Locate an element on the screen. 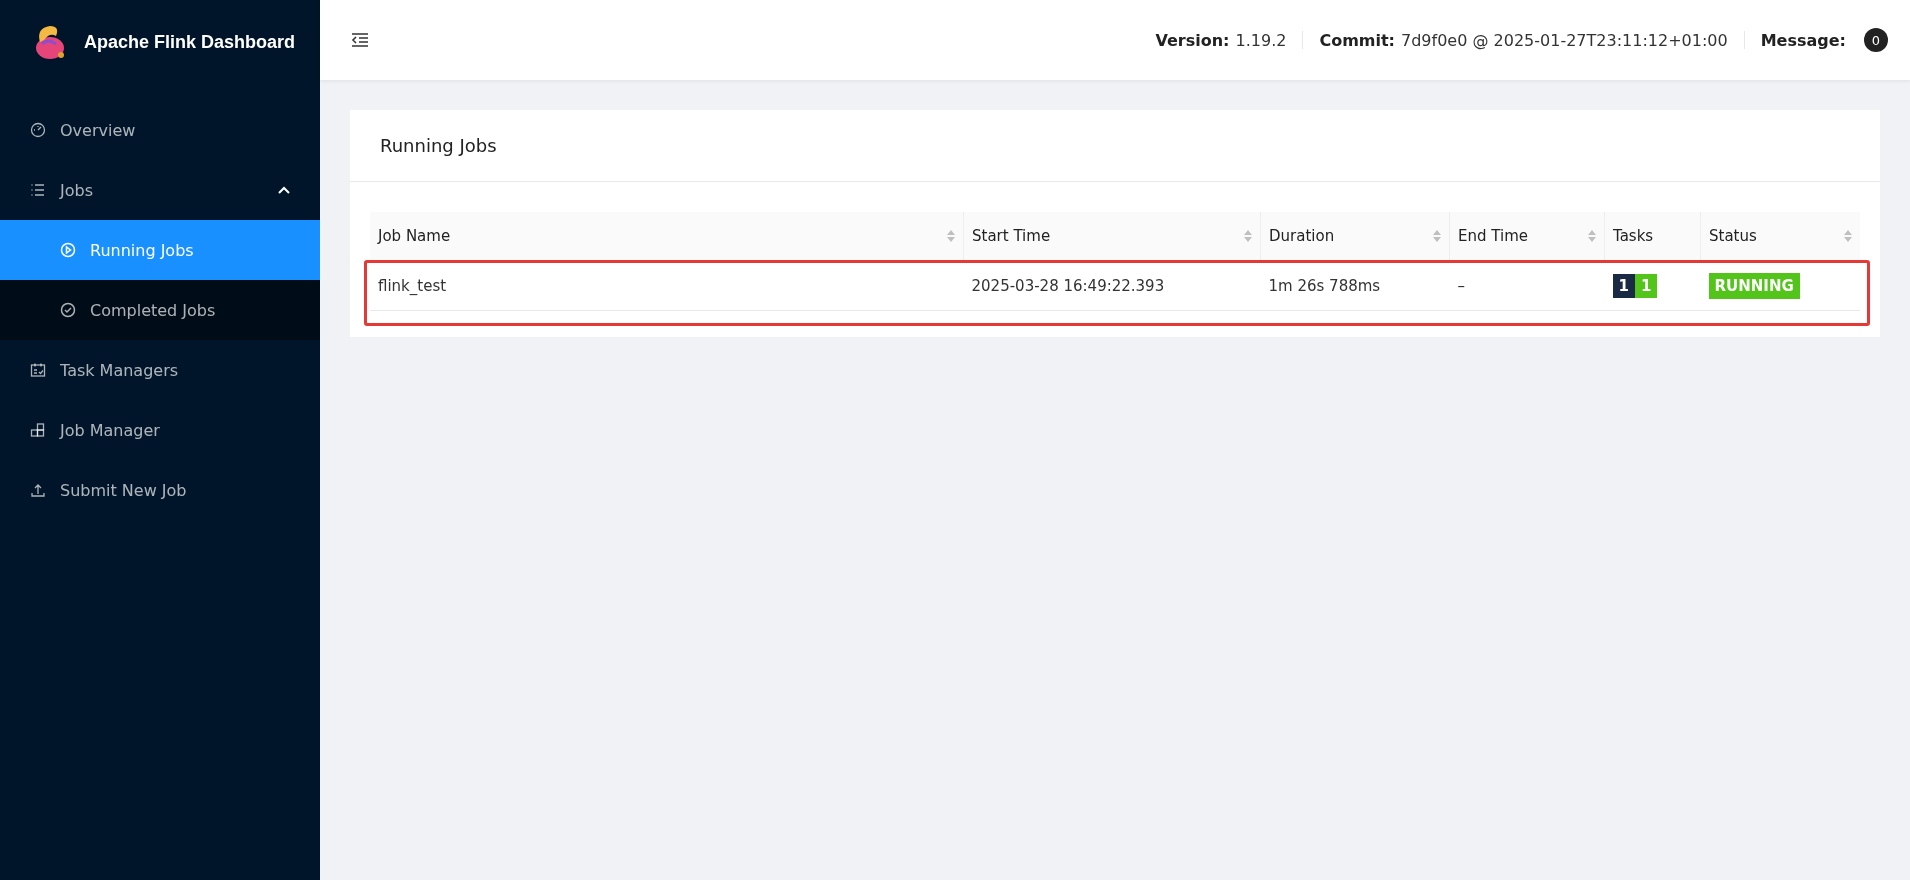  upload-icon is located at coordinates (38, 490).